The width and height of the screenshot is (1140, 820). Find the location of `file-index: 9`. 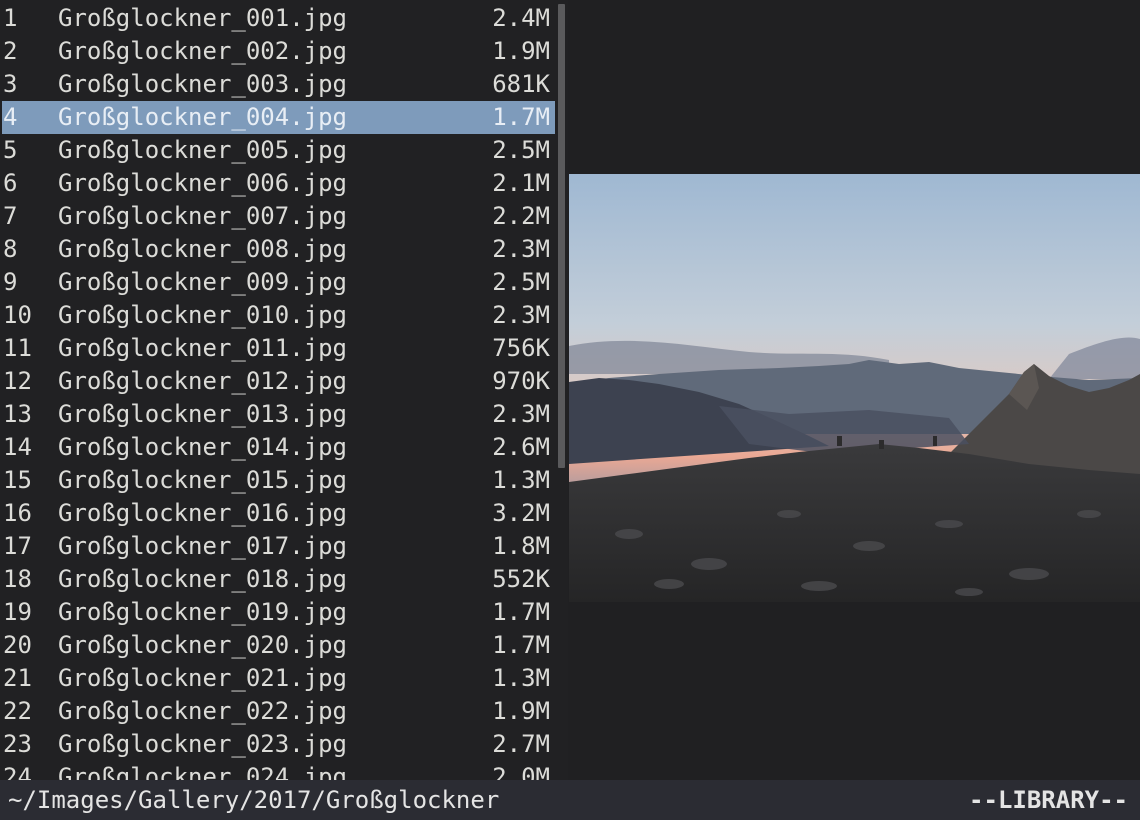

file-index: 9 is located at coordinates (10, 282).